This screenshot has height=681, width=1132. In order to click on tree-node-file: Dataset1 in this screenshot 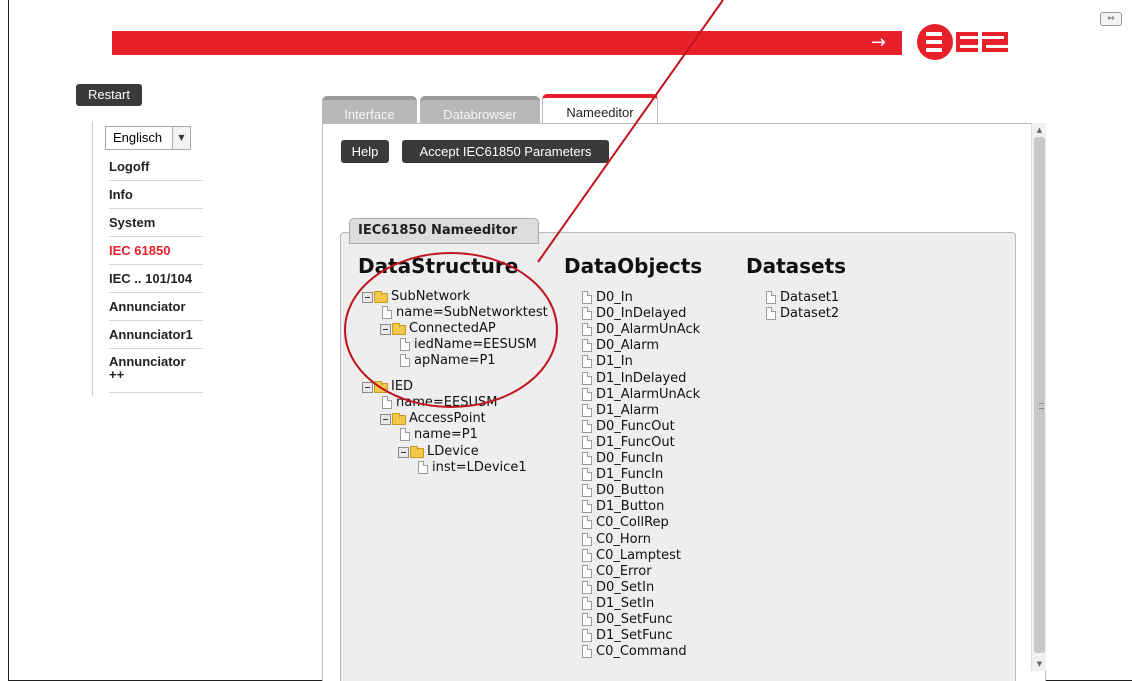, I will do `click(802, 298)`.